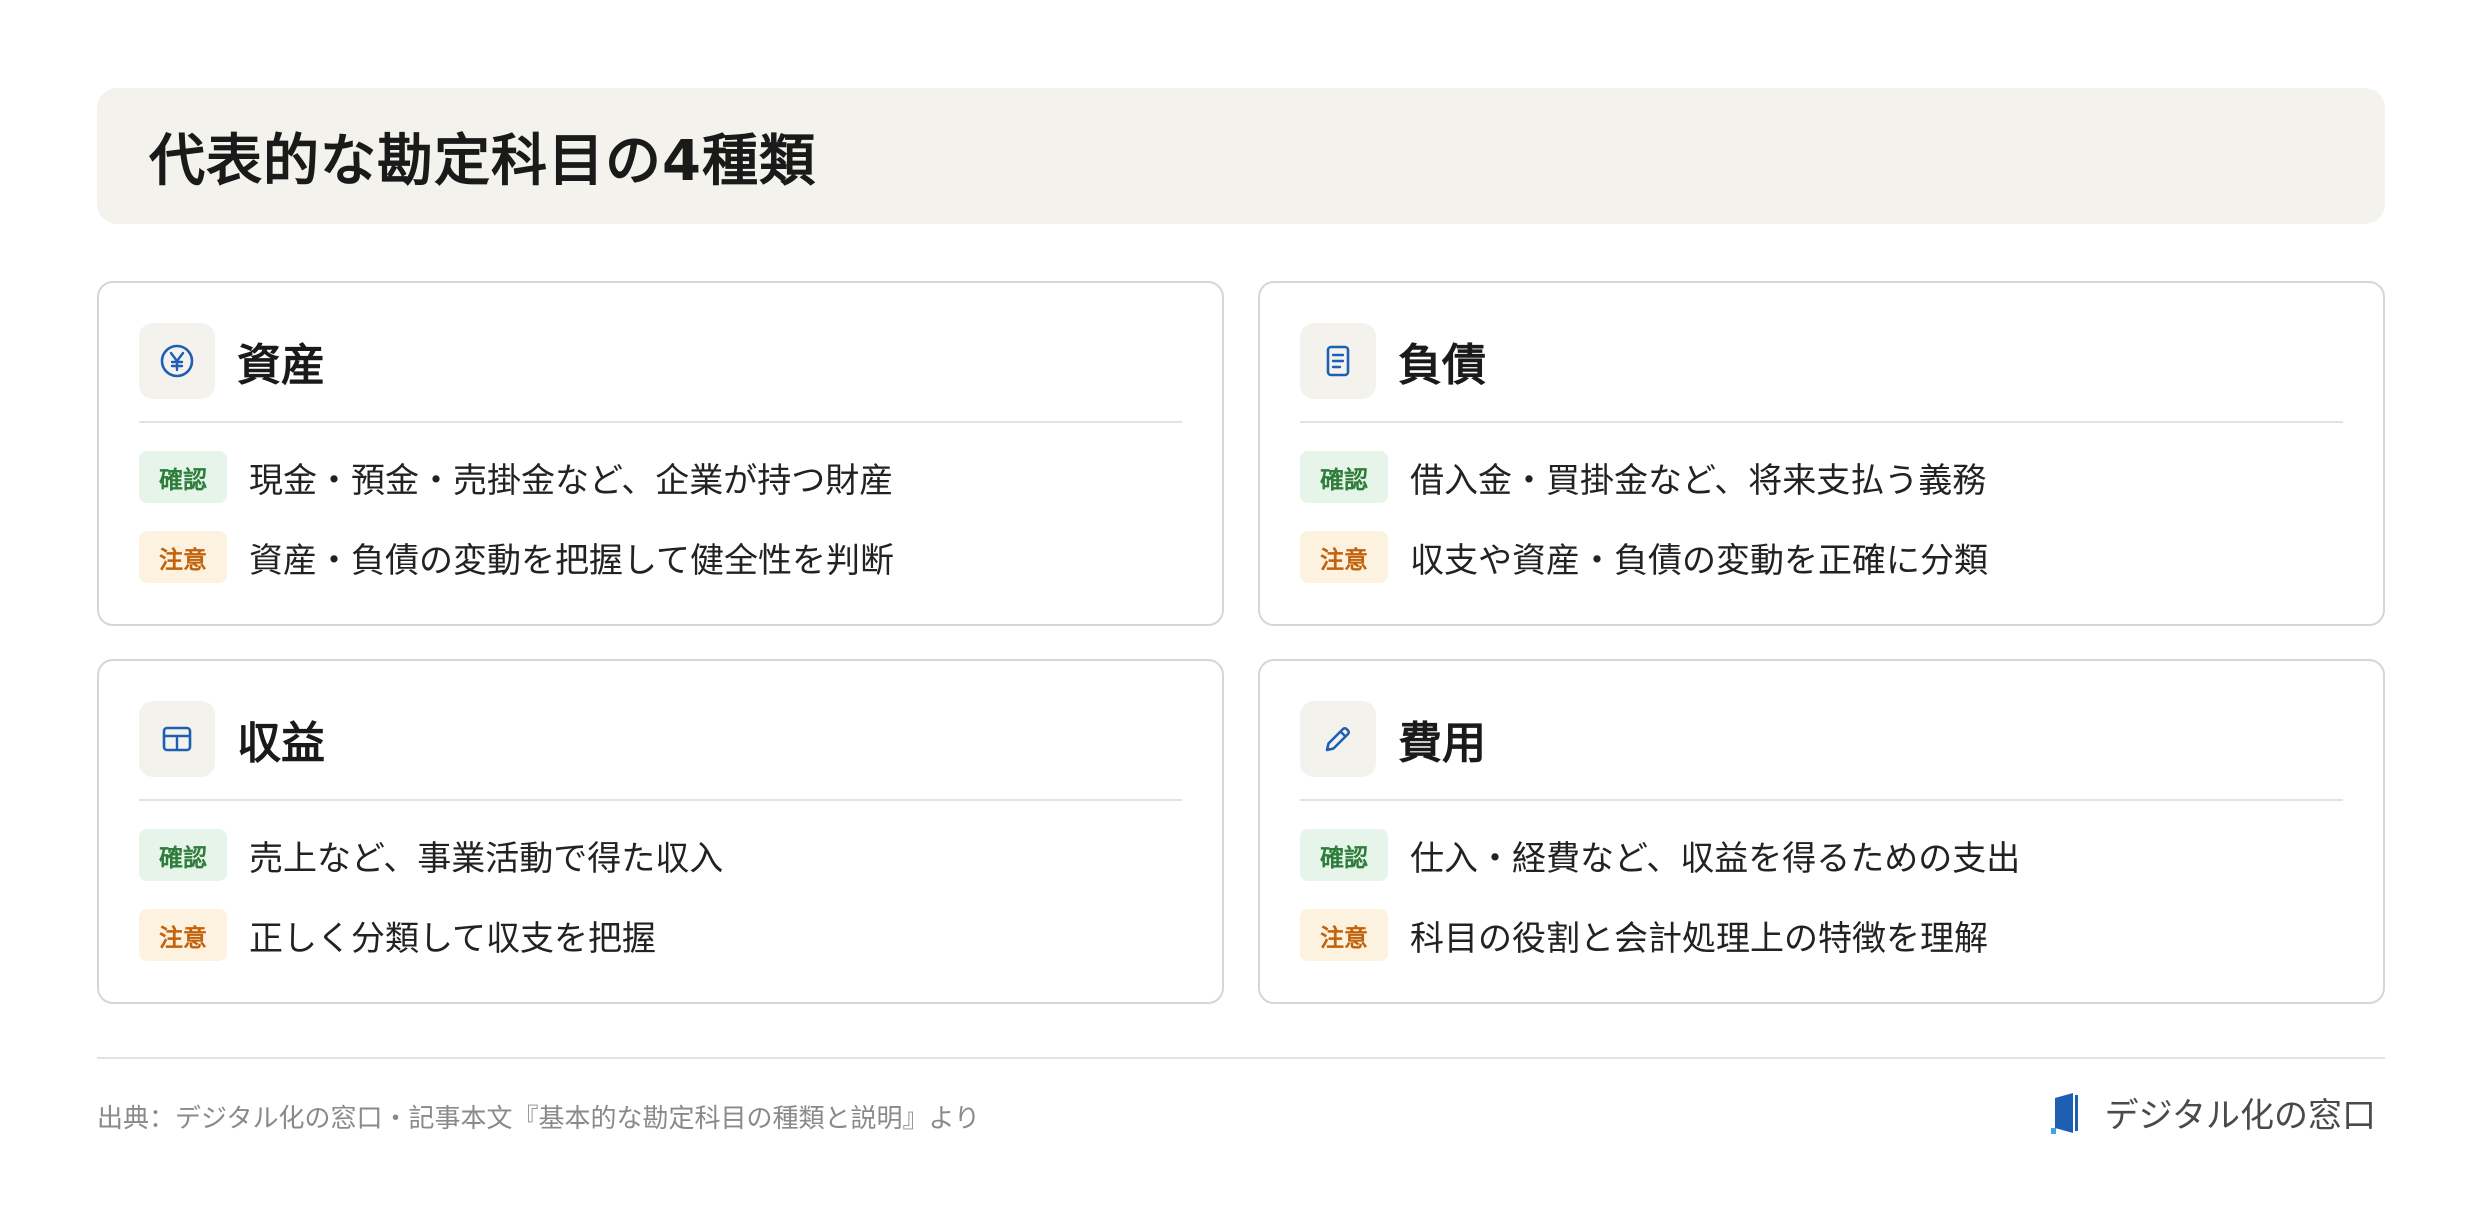 This screenshot has height=1232, width=2480. I want to click on card-header: 資産, so click(660, 361).